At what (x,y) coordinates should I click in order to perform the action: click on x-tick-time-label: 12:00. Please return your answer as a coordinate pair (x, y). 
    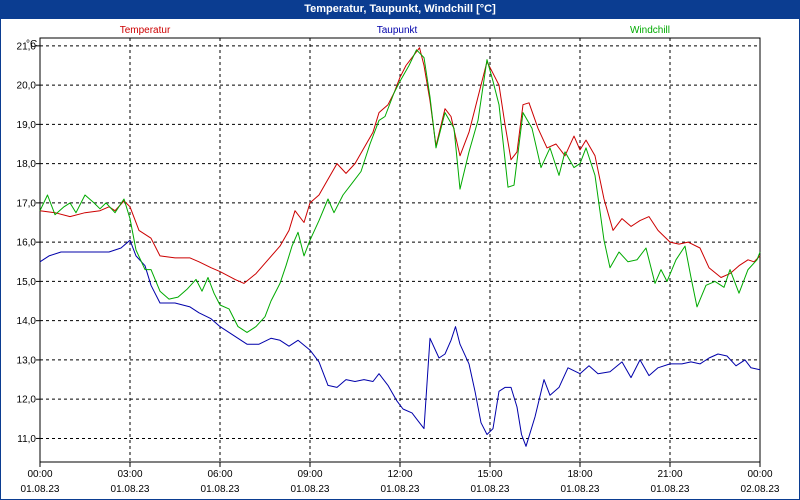
    Looking at the image, I should click on (399, 474).